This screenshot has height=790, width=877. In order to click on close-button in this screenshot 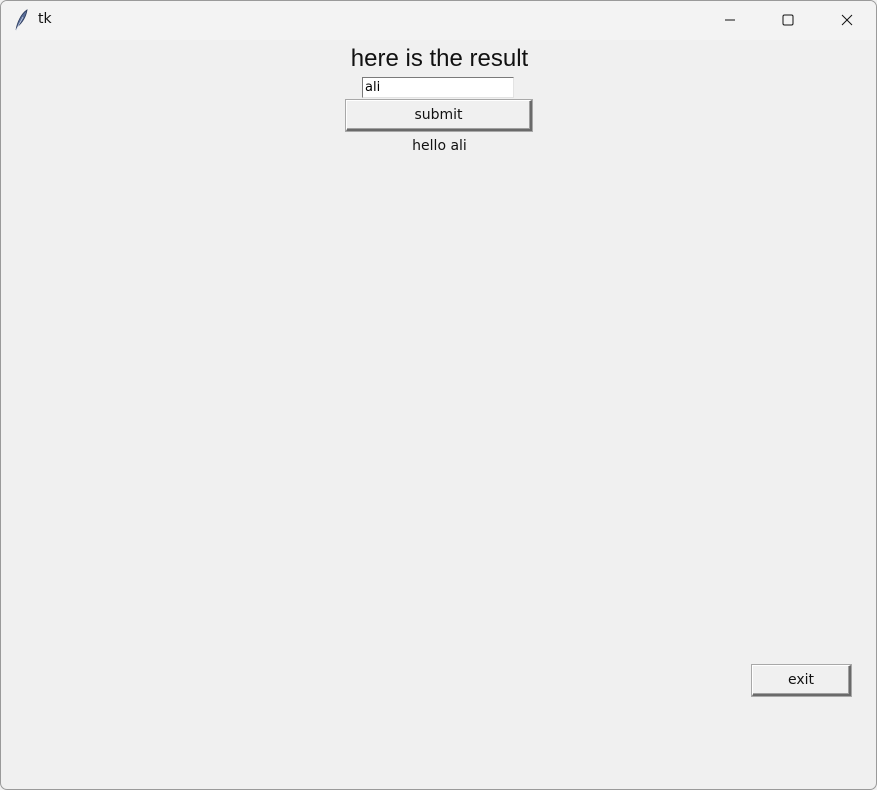, I will do `click(847, 20)`.